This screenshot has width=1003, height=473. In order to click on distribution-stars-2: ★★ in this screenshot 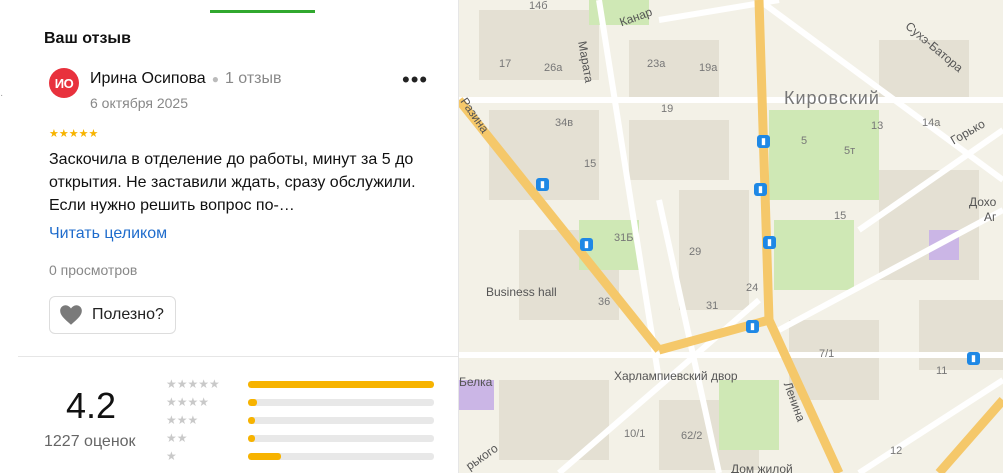, I will do `click(177, 438)`.